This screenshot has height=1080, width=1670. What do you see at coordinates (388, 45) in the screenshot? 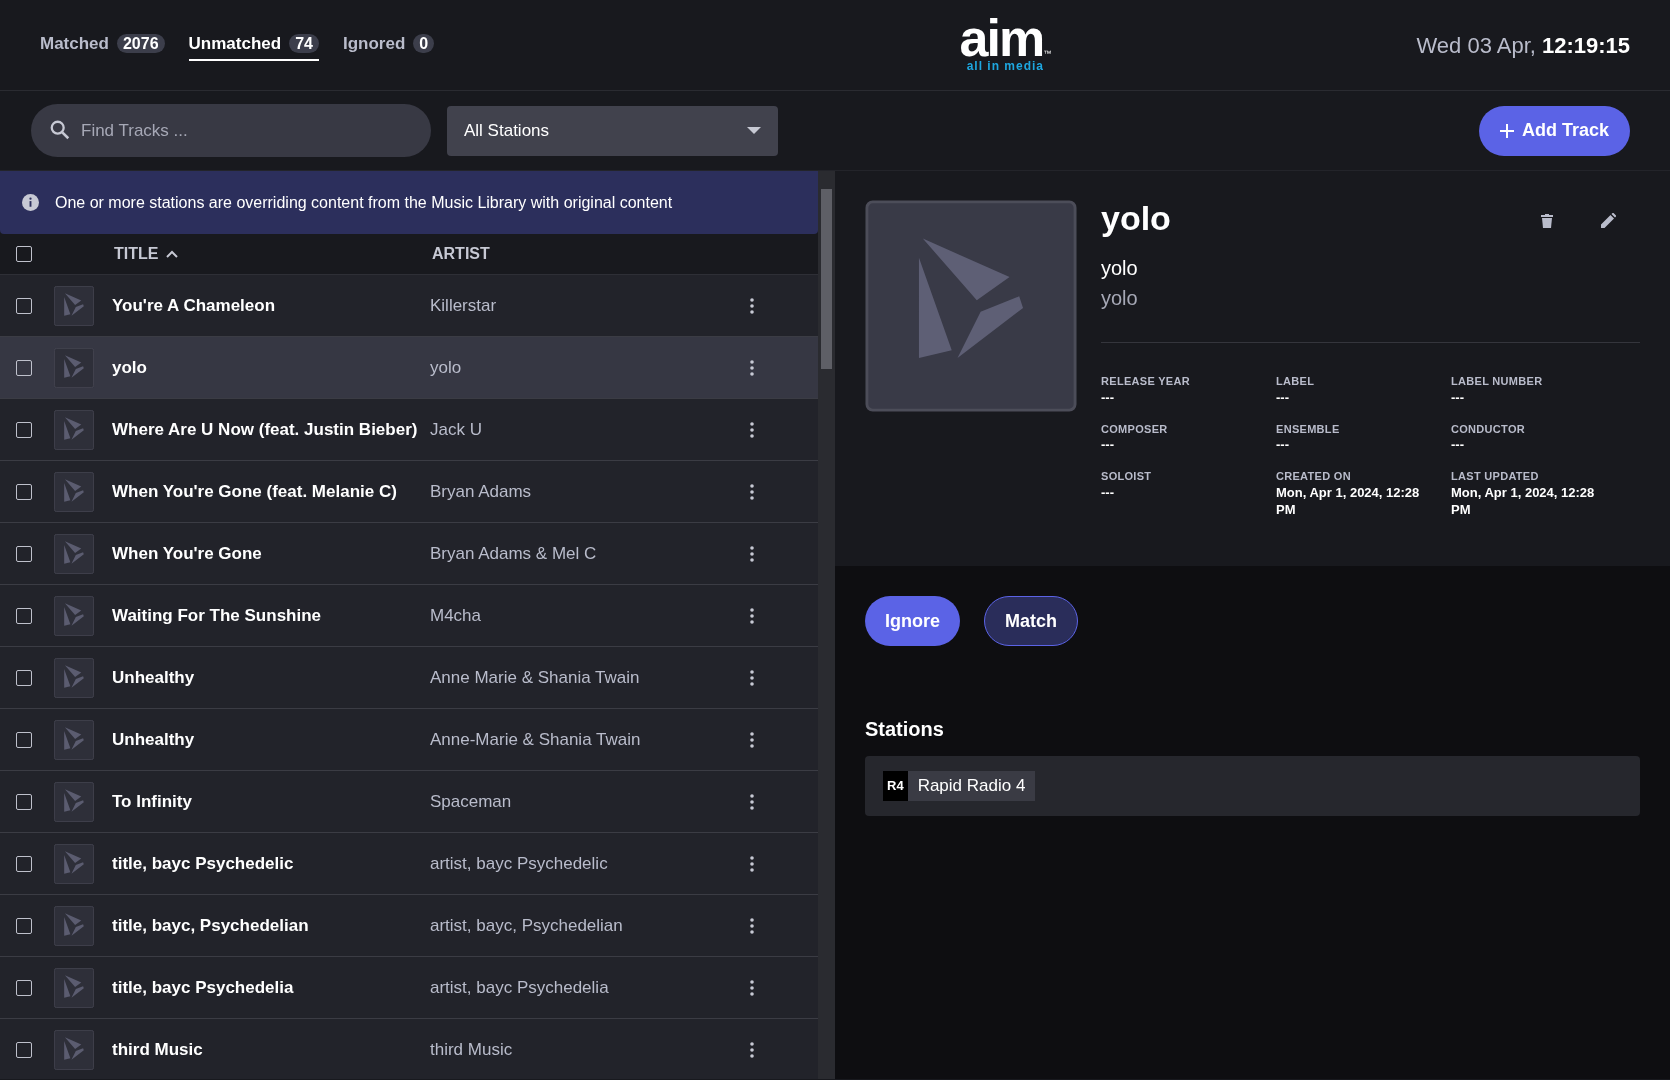
I see `tab: Ignored 0` at bounding box center [388, 45].